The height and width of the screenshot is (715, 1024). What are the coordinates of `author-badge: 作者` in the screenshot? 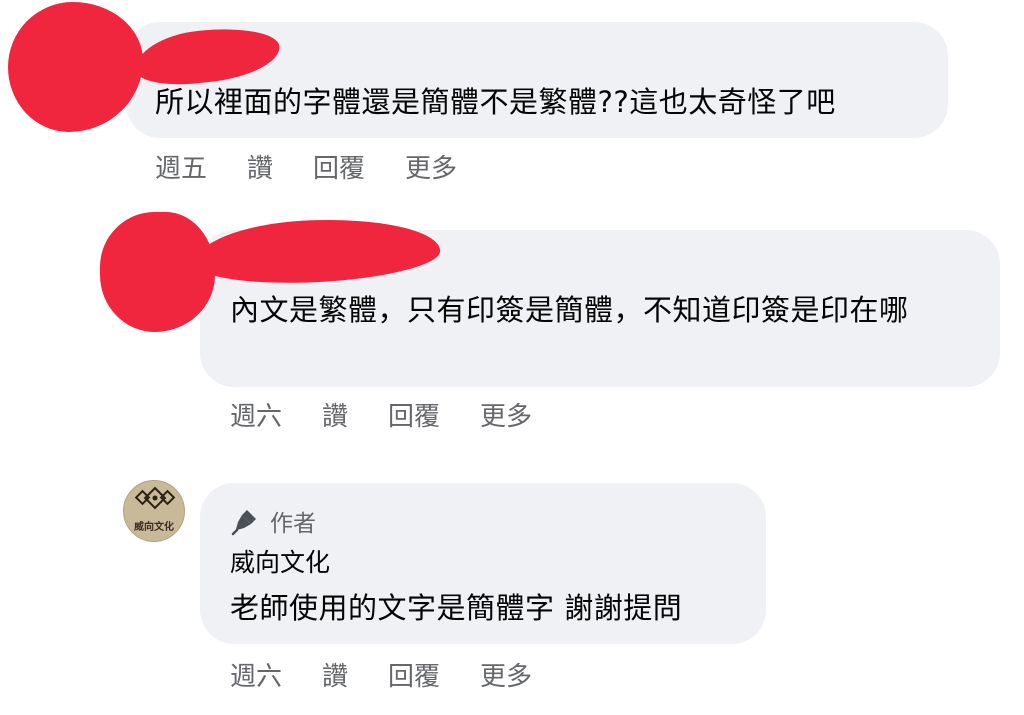 It's located at (273, 521).